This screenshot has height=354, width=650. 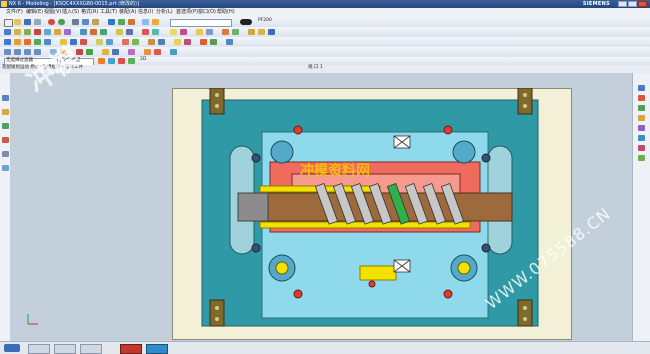 What do you see at coordinates (75, 22) in the screenshot?
I see `cut-icon` at bounding box center [75, 22].